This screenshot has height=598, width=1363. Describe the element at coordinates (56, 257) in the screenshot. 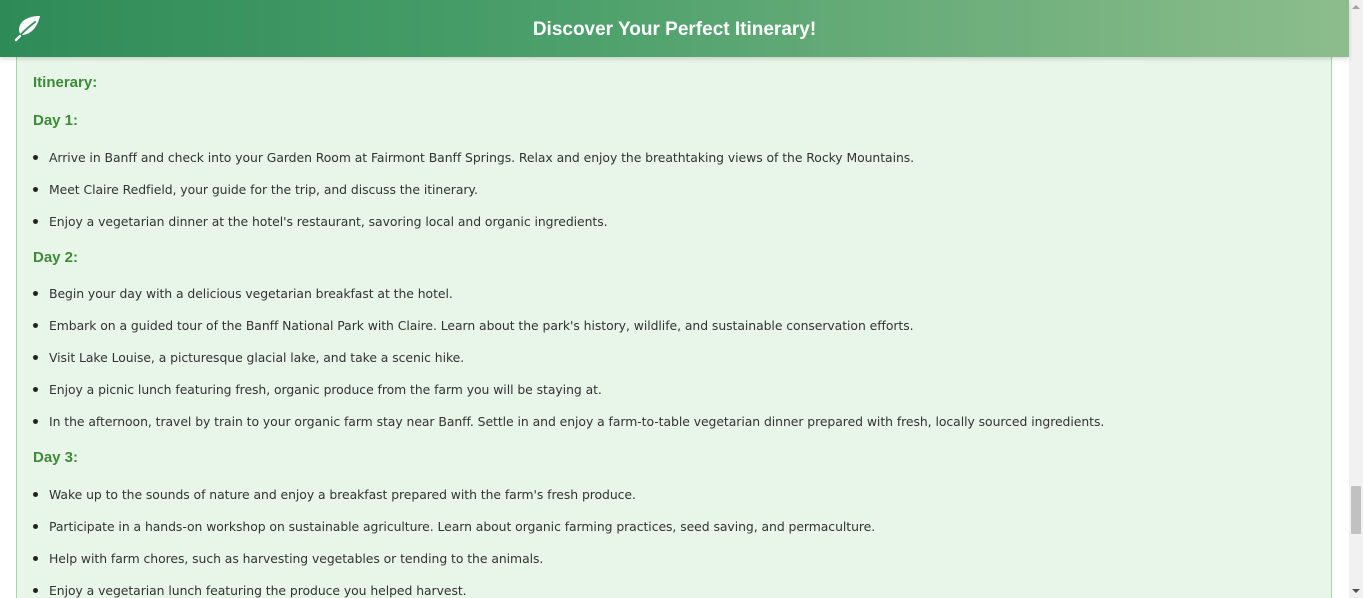

I see `day-2-heading: Day 2:` at that location.